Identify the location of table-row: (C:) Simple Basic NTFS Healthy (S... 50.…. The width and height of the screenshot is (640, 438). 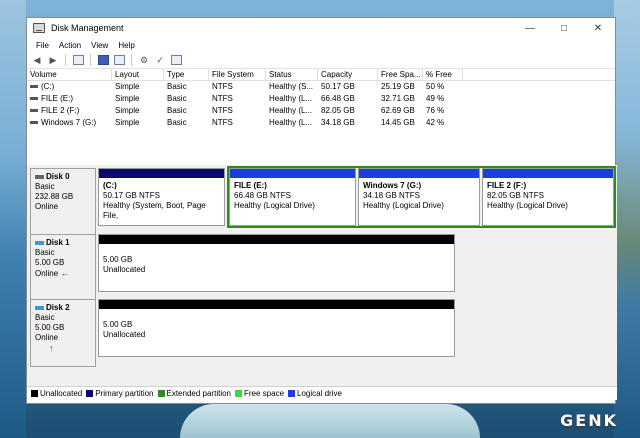
(321, 87).